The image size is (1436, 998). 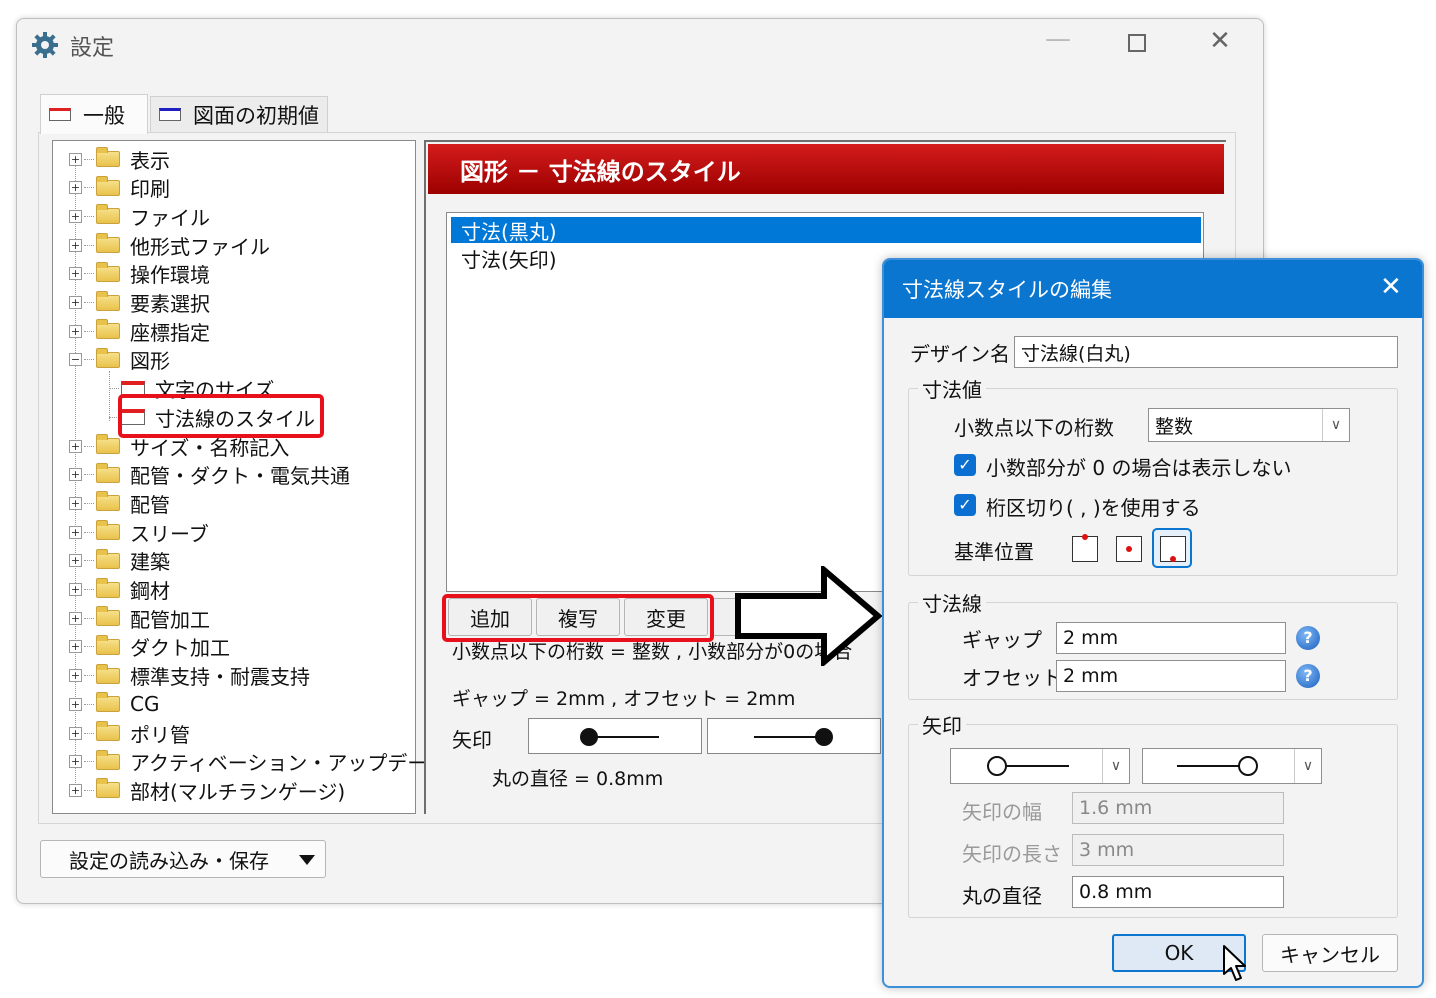 What do you see at coordinates (1153, 289) in the screenshot?
I see `dialog-title-bar: 寸法線スタイルの編集` at bounding box center [1153, 289].